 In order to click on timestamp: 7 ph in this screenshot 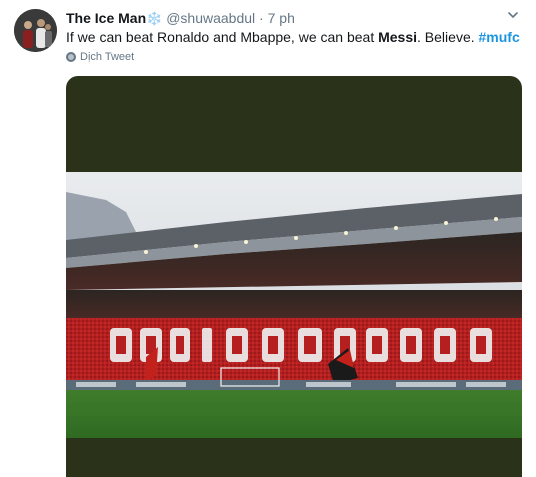, I will do `click(281, 18)`.